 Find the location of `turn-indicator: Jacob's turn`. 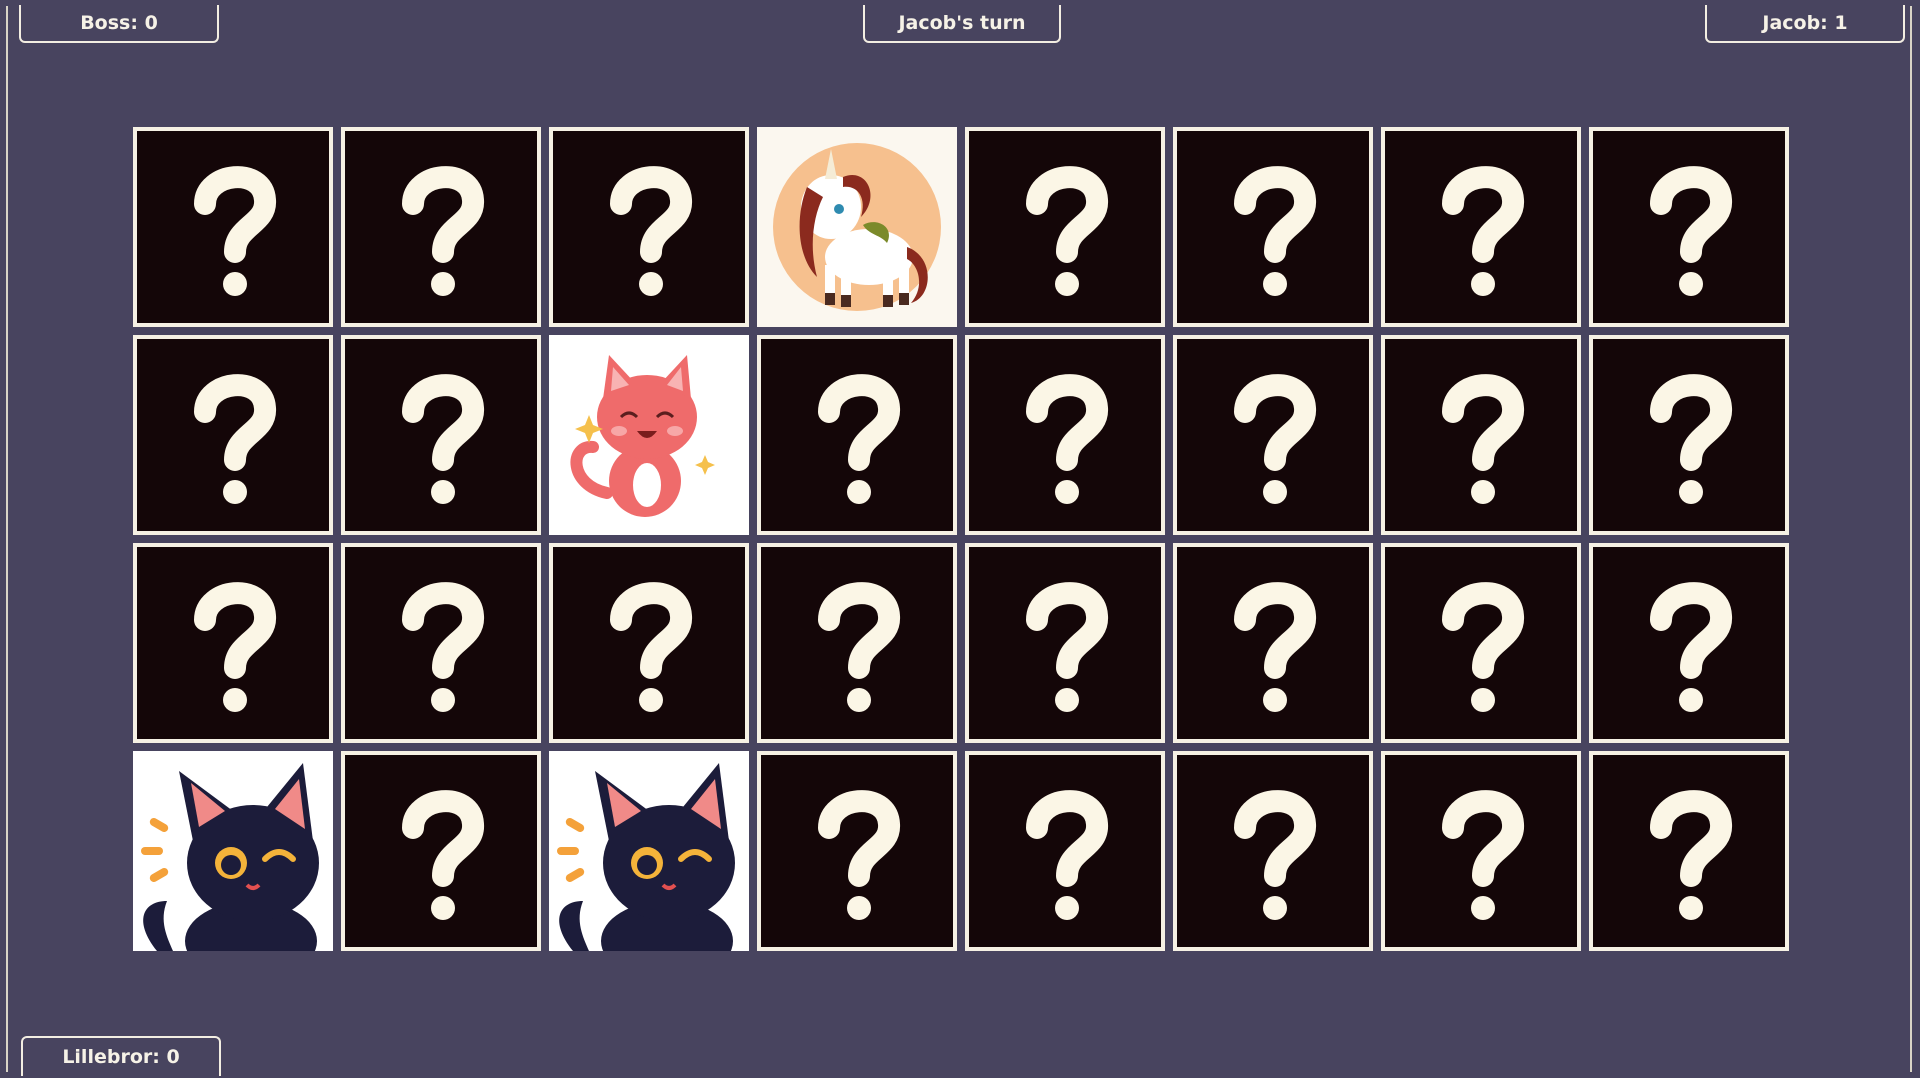

turn-indicator: Jacob's turn is located at coordinates (962, 24).